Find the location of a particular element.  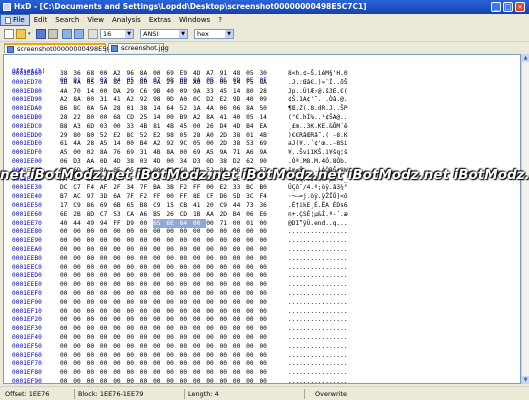

hex-byte: DA is located at coordinates (119, 91).